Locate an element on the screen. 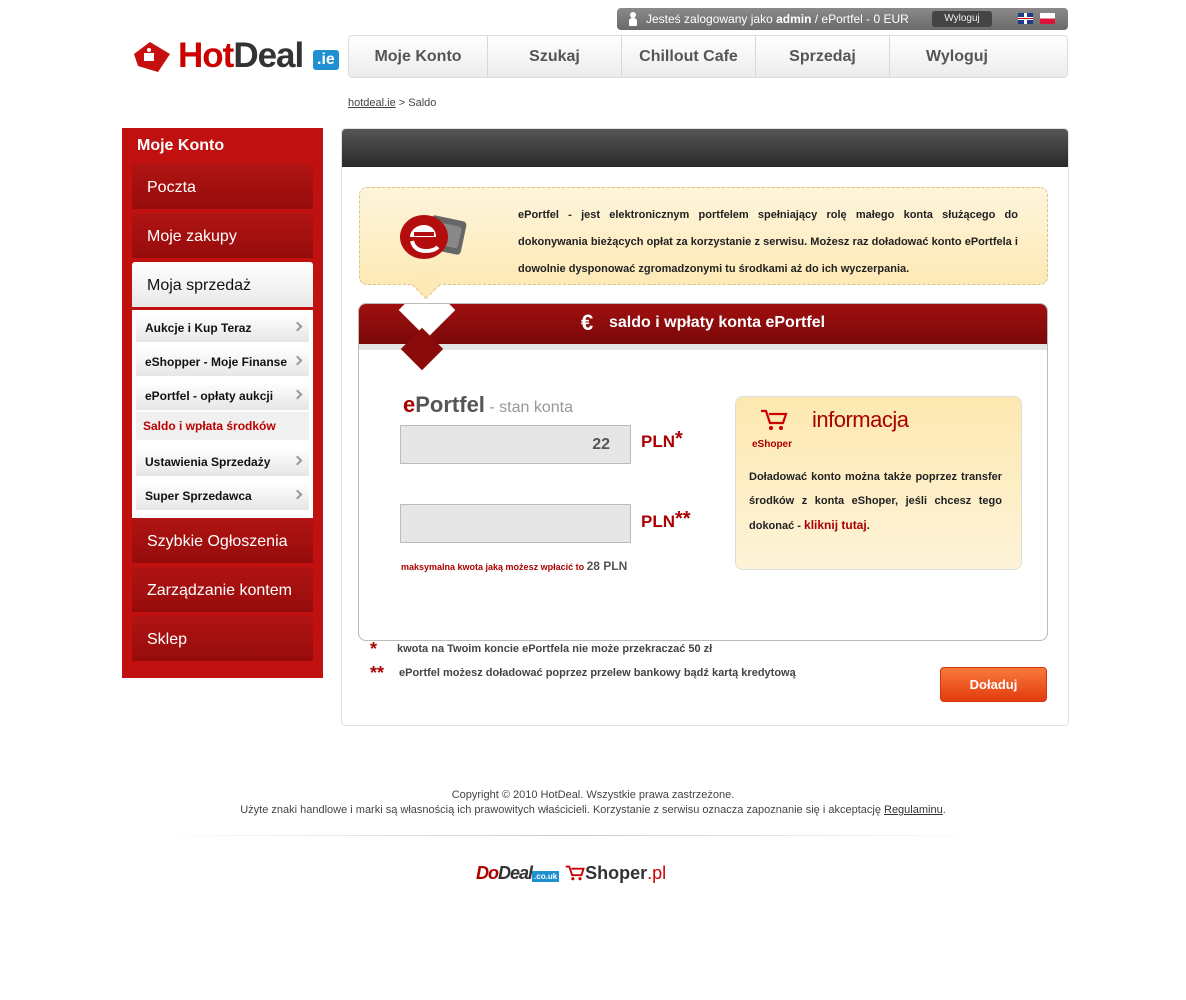 The image size is (1186, 1000). sidebar-subitem-eportfel: ePortfel - opłaty aukcji is located at coordinates (222, 396).